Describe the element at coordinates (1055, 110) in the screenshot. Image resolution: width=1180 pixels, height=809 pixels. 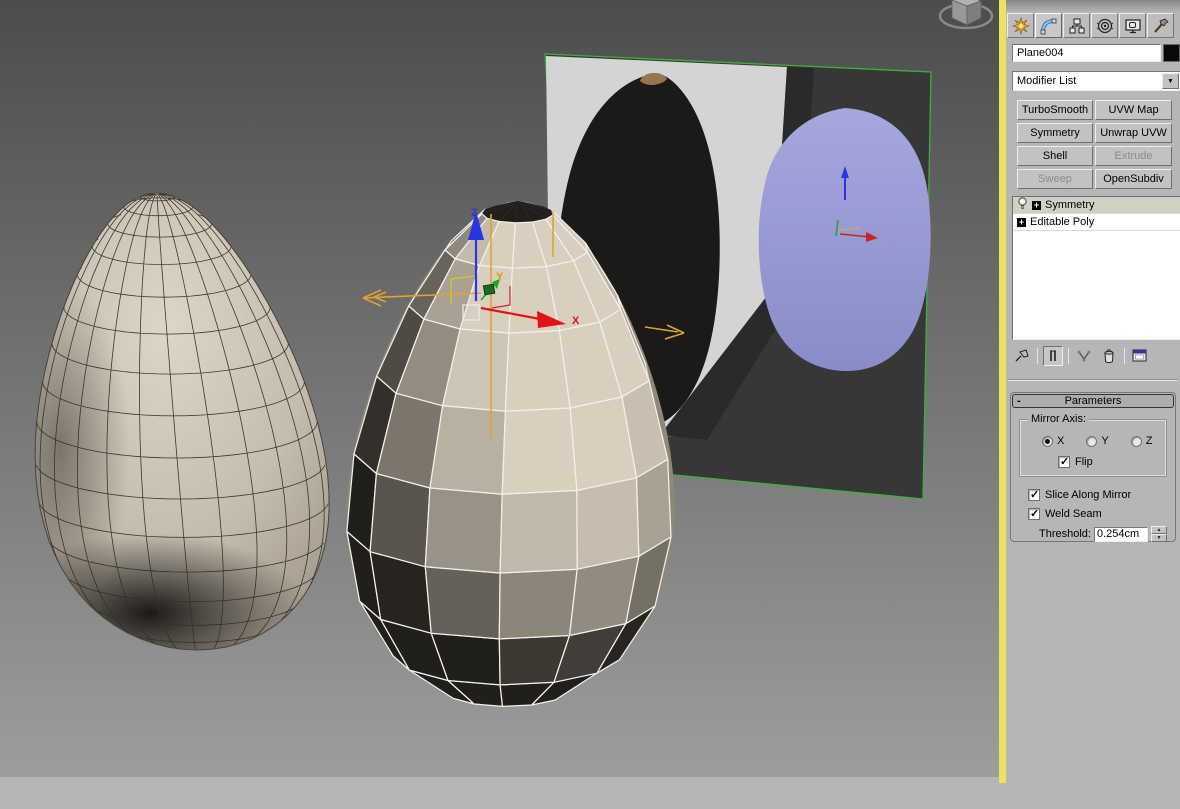
I see `modifier-button-turbosmooth: TurboSmooth` at that location.